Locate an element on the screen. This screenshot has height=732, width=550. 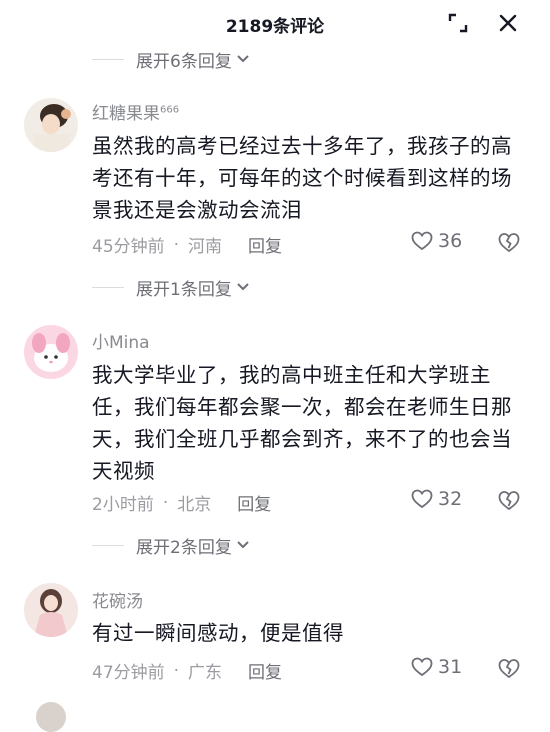
close-icon is located at coordinates (508, 23).